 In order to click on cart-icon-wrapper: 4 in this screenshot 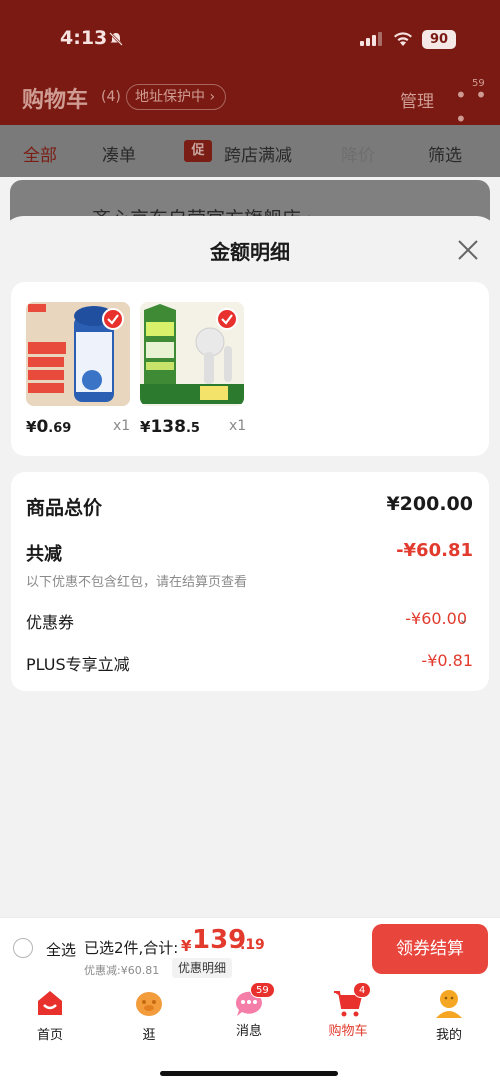, I will do `click(351, 1001)`.